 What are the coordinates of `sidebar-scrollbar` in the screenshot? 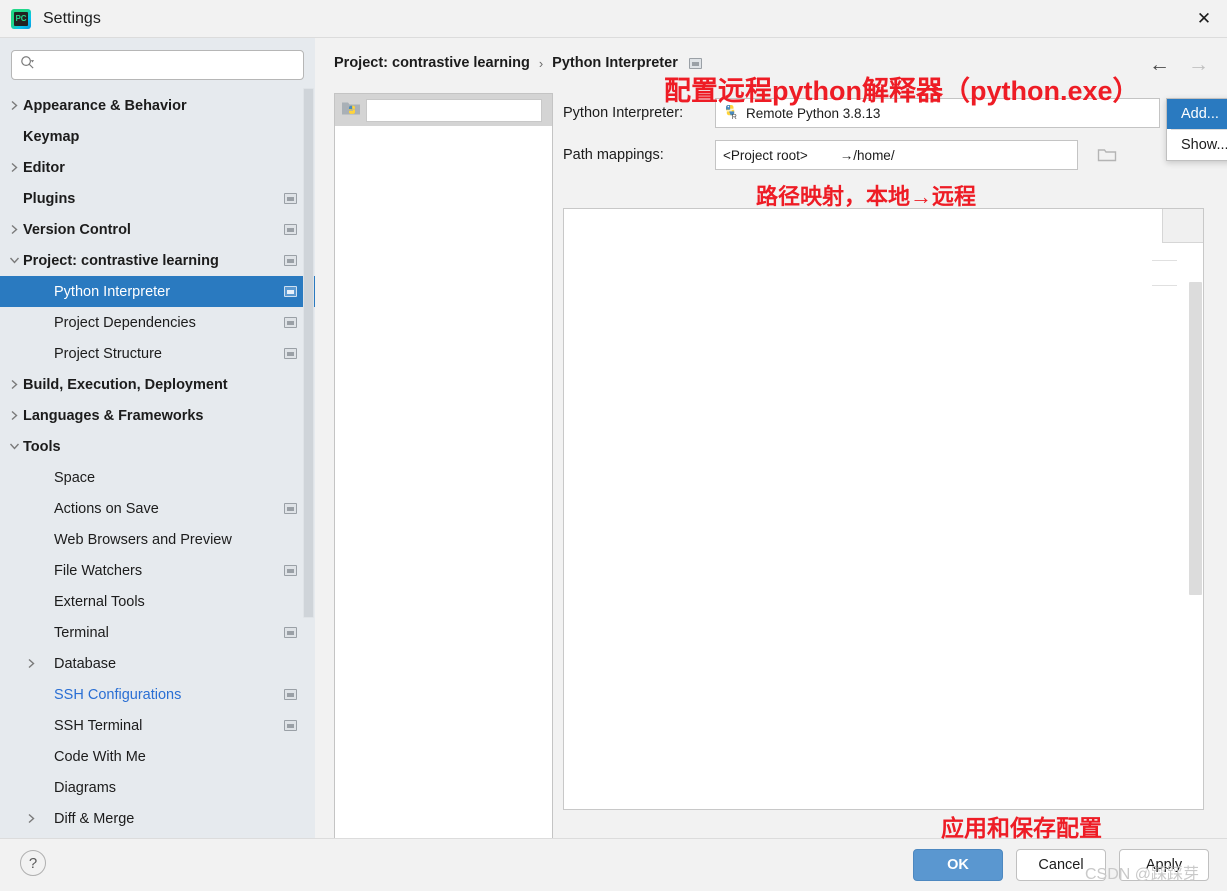 It's located at (308, 353).